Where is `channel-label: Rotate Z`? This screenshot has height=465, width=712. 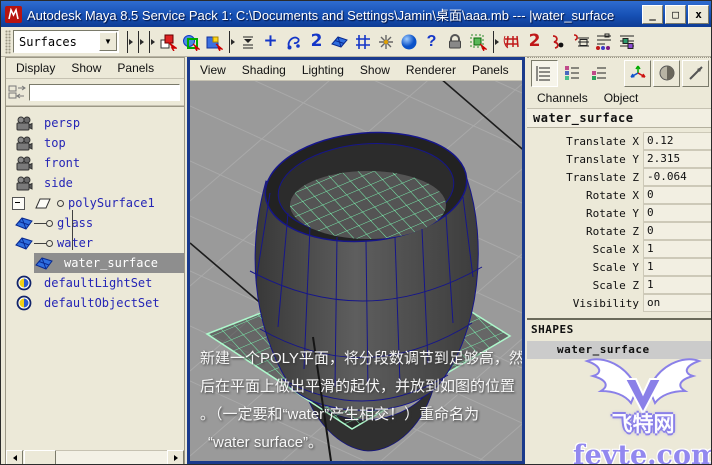
channel-label: Rotate Z is located at coordinates (585, 231).